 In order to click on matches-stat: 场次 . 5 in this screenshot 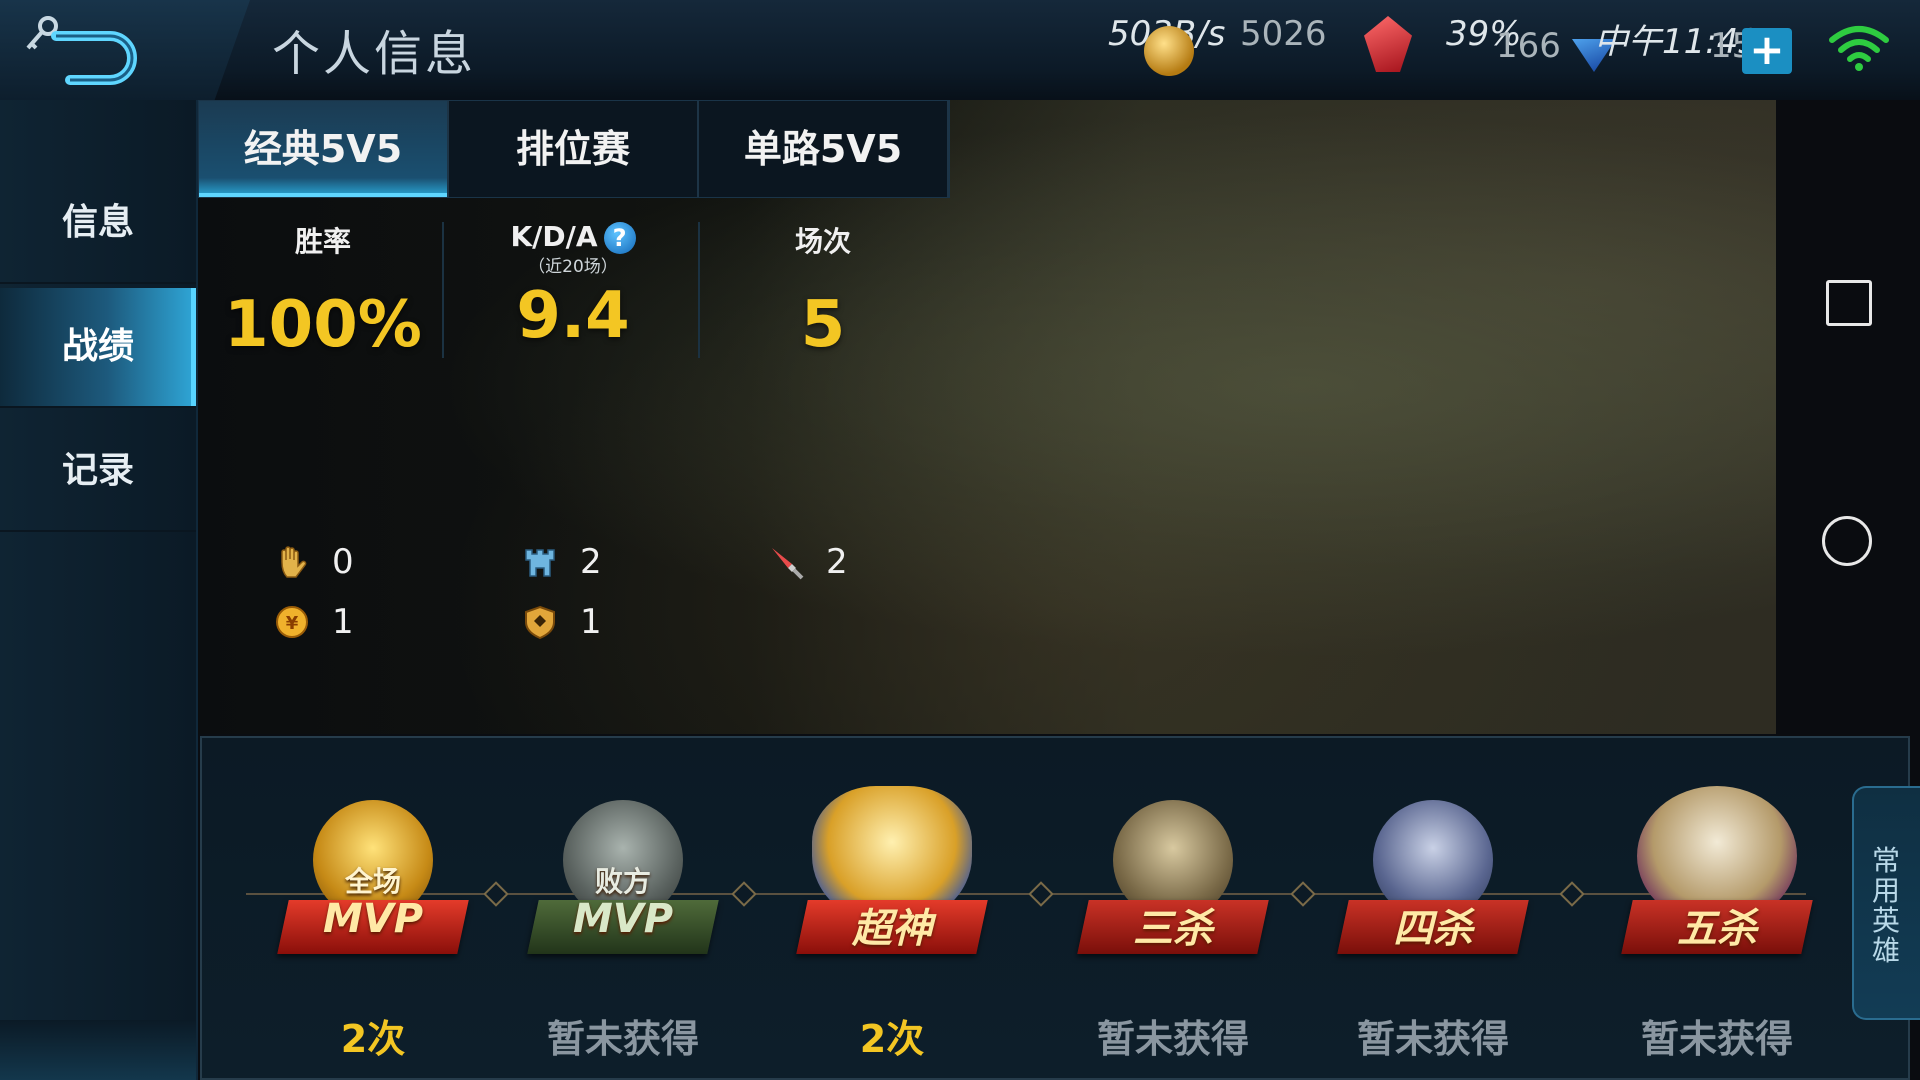, I will do `click(823, 291)`.